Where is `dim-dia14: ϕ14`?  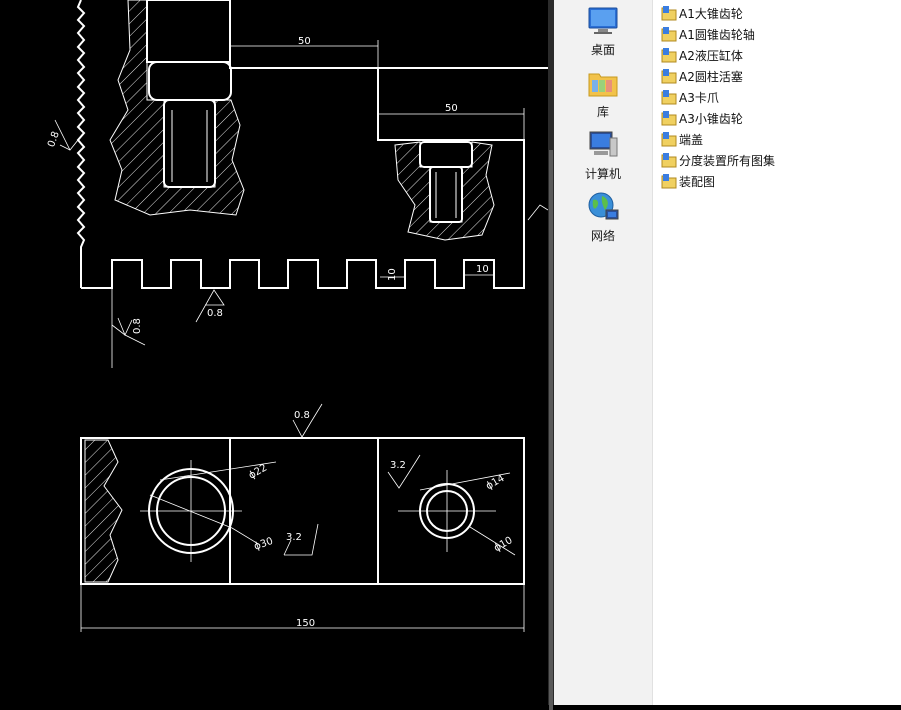 dim-dia14: ϕ14 is located at coordinates (495, 482).